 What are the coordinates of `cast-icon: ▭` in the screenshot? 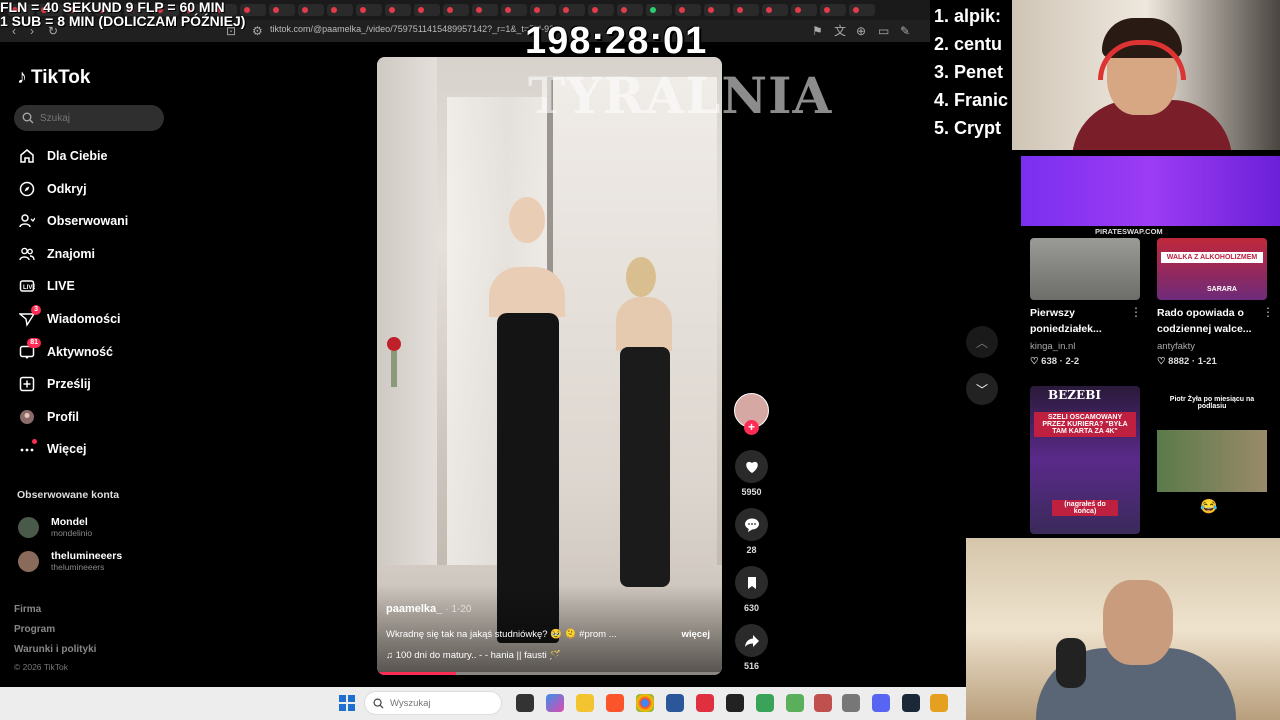 It's located at (883, 31).